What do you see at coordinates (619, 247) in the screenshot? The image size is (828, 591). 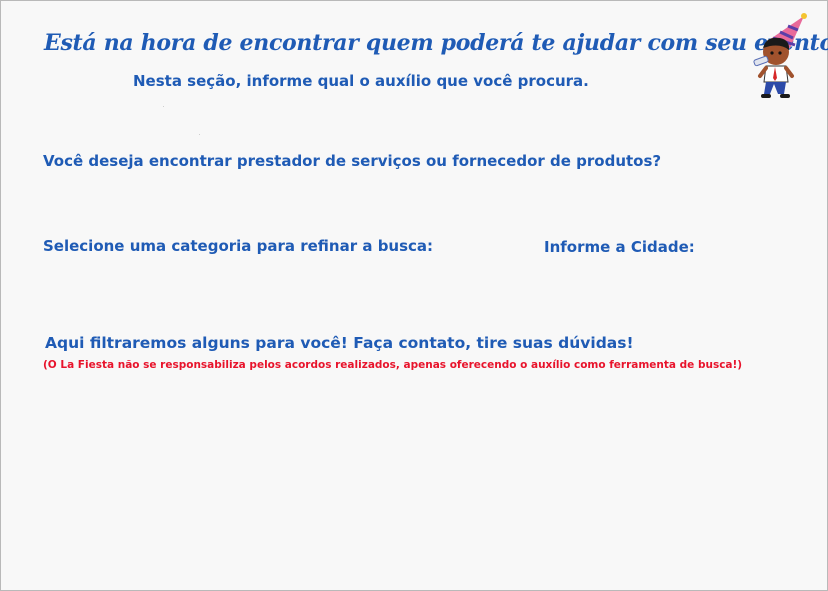 I see `city-input-label: Informe a Cidade:` at bounding box center [619, 247].